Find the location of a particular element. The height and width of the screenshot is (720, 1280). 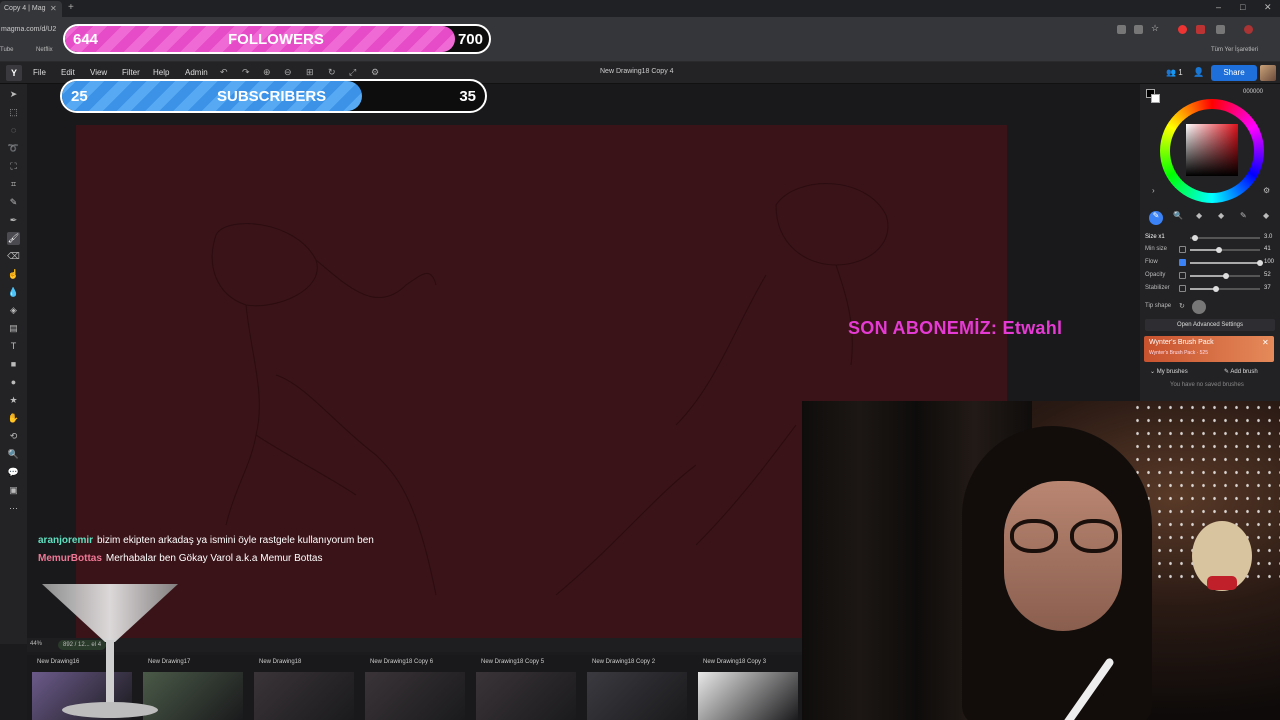

menu-file: File is located at coordinates (39, 72).